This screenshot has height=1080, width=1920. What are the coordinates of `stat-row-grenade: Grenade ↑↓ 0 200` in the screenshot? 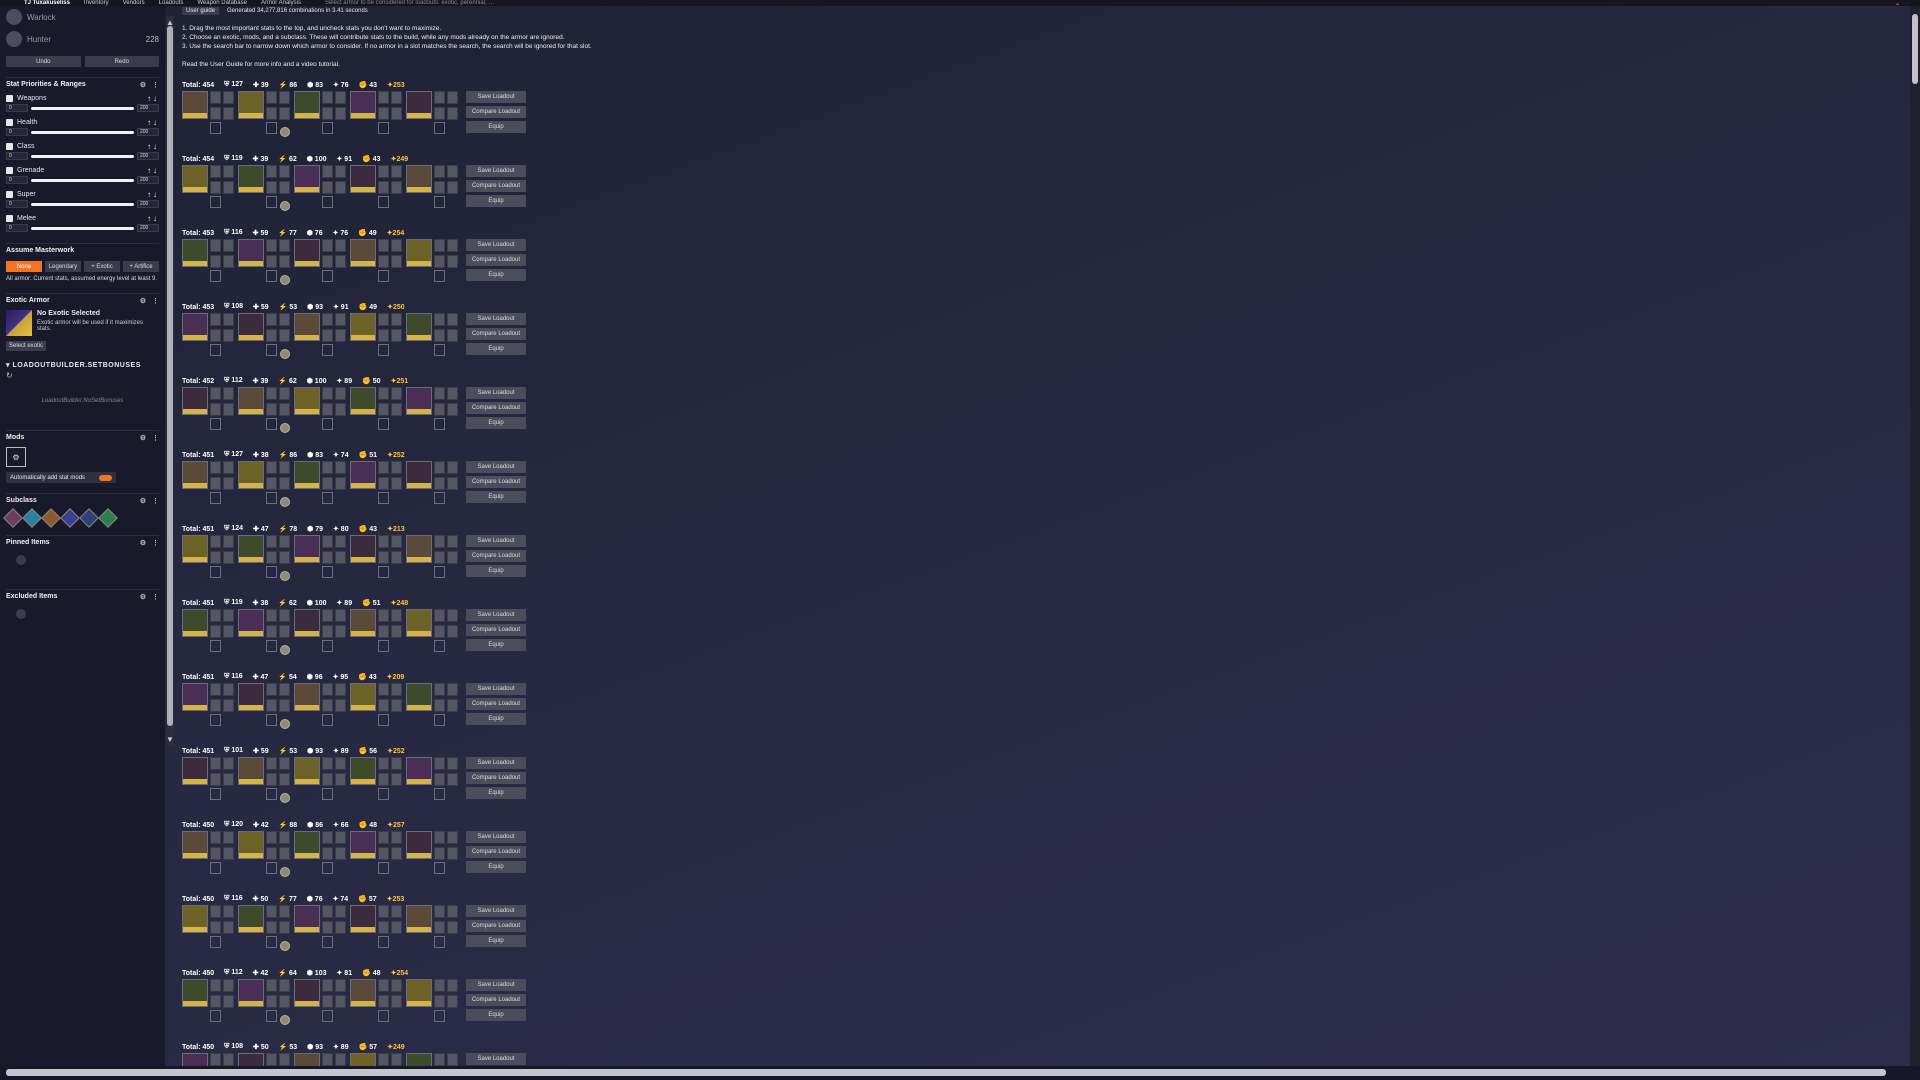 It's located at (82, 175).